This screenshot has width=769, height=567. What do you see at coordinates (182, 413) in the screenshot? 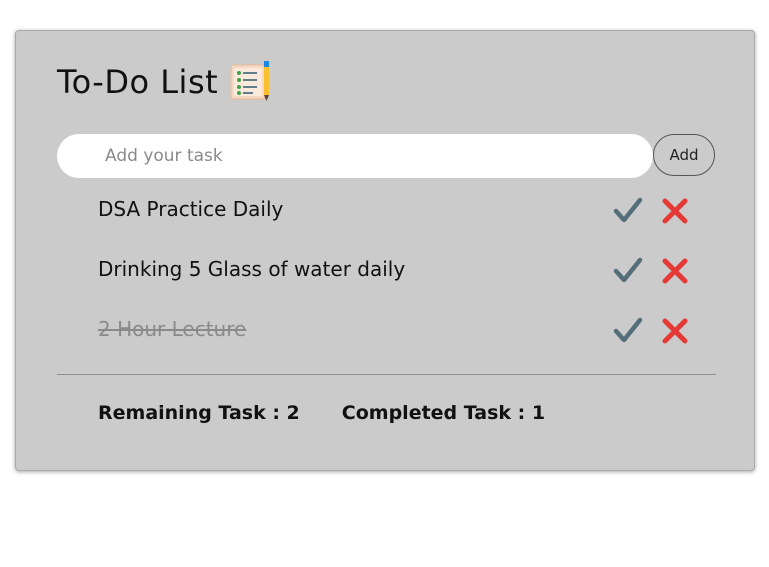
I see `remaining-task-label: Remaining Task` at bounding box center [182, 413].